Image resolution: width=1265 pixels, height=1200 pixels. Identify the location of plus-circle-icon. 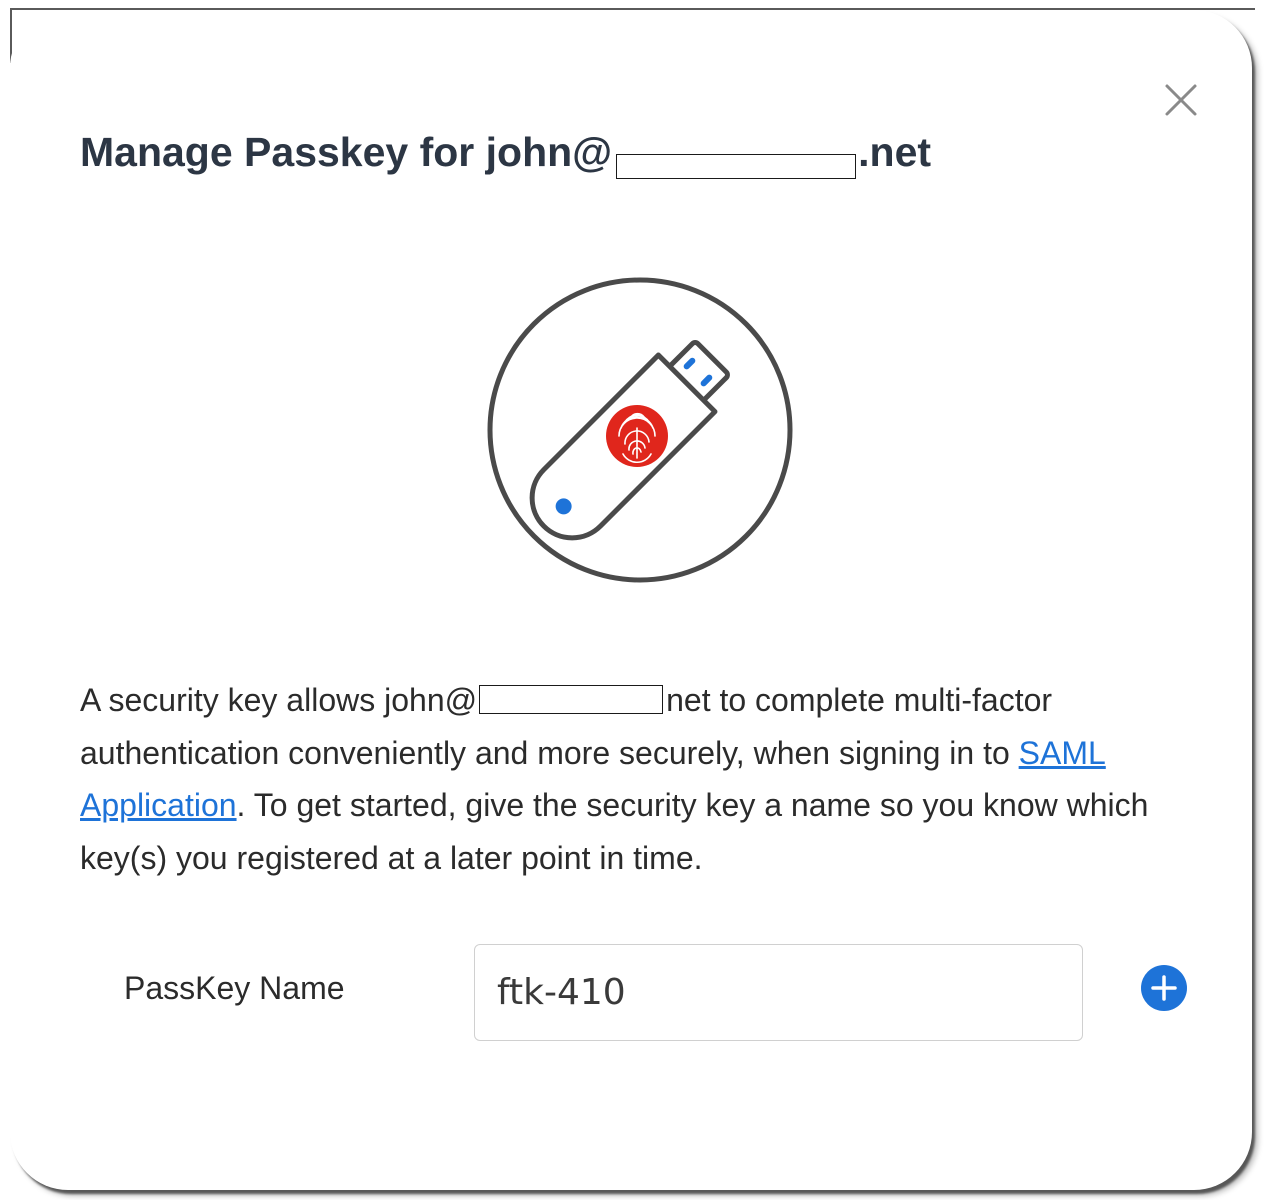
(1164, 988).